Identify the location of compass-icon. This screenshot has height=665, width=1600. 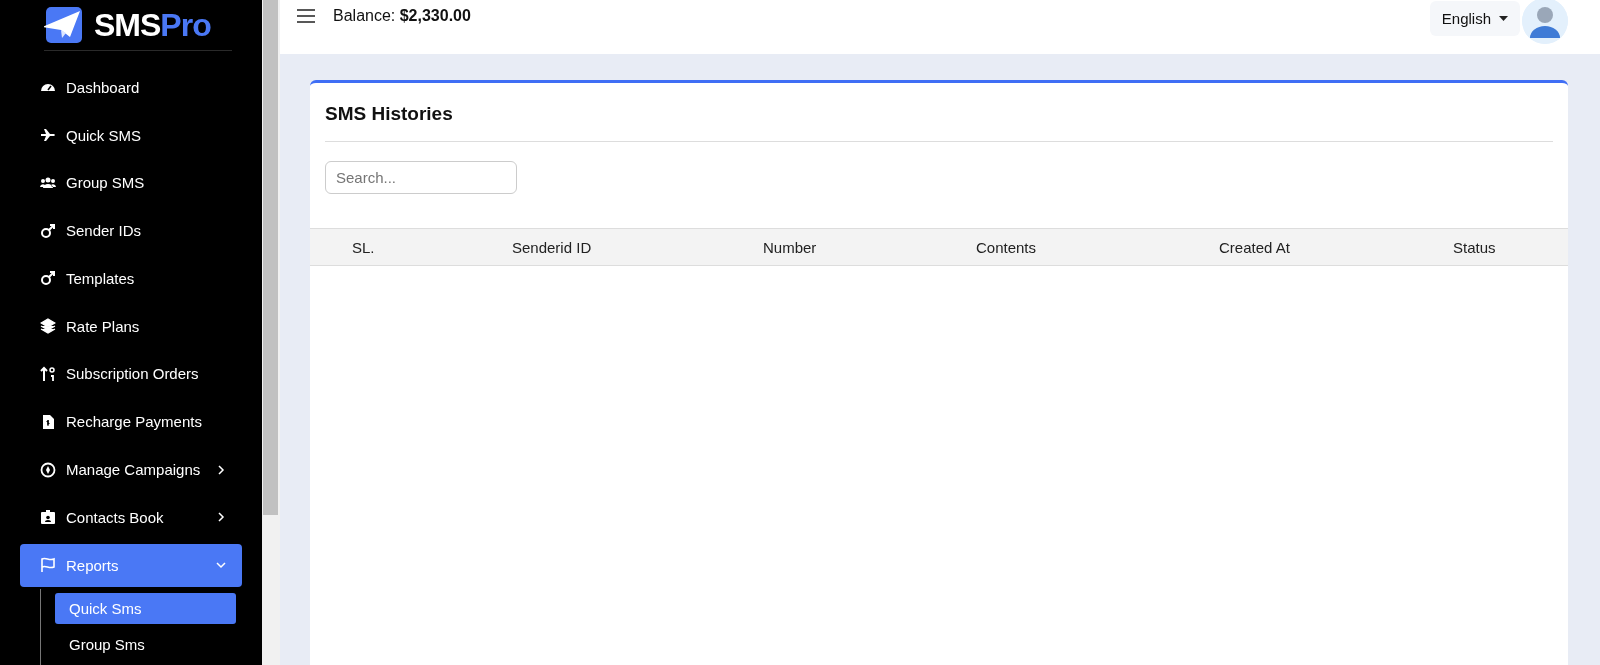
(48, 469).